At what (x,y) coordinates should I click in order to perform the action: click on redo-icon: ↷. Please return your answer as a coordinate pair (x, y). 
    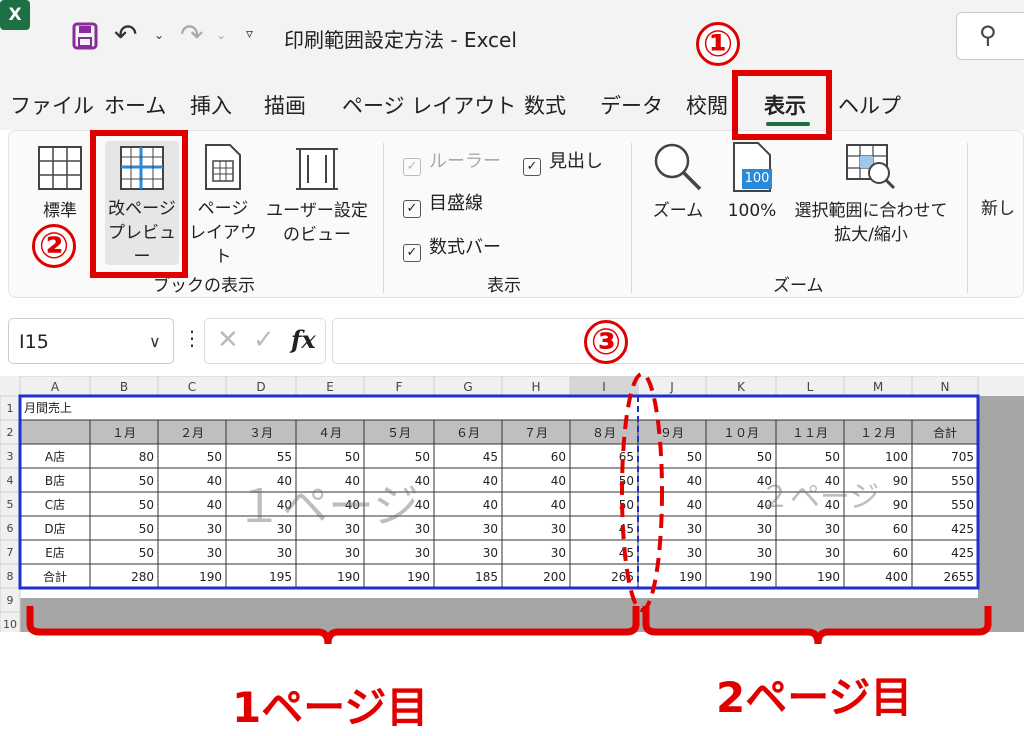
    Looking at the image, I should click on (191, 34).